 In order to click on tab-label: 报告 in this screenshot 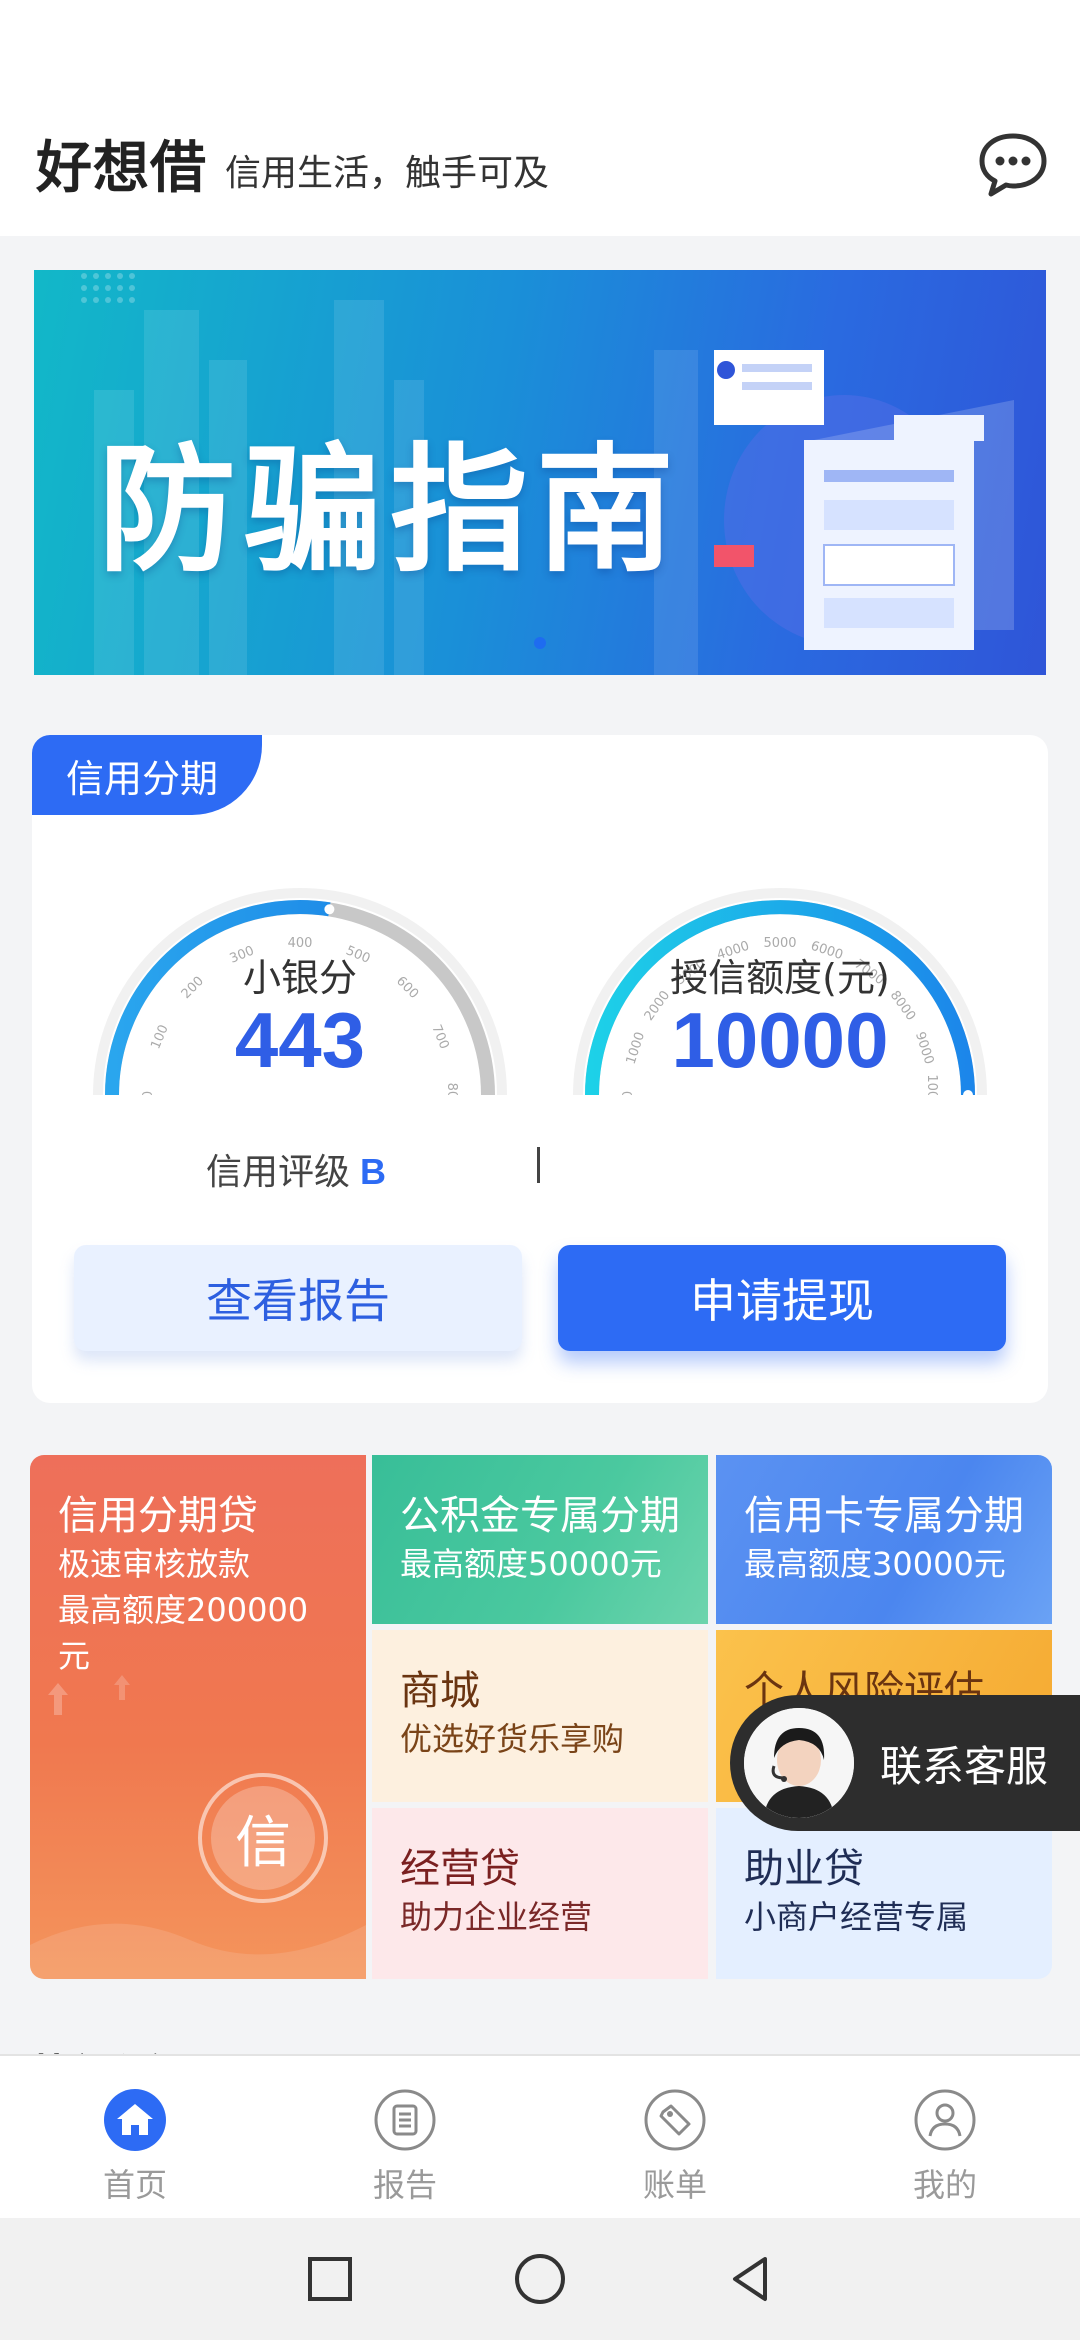, I will do `click(404, 2185)`.